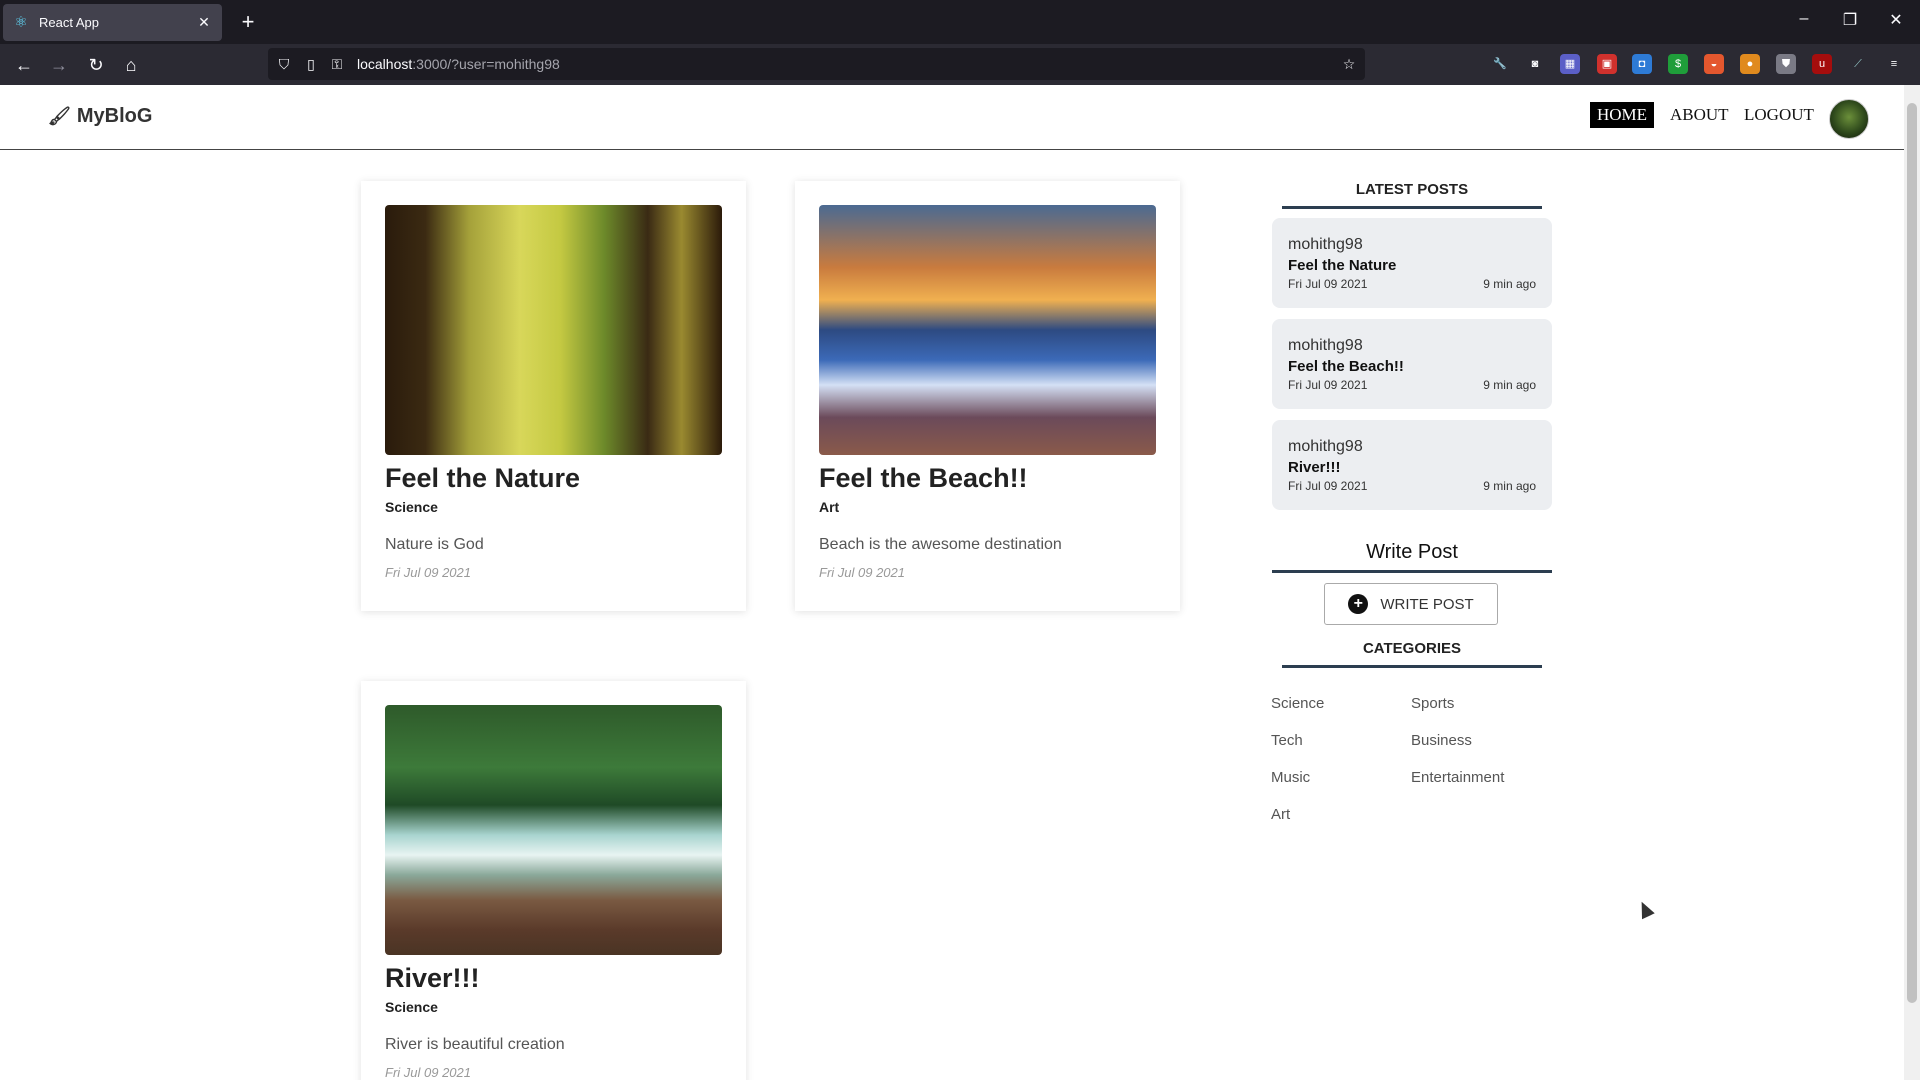  I want to click on url-text: localhost:3000/?user=mohithg98, so click(458, 64).